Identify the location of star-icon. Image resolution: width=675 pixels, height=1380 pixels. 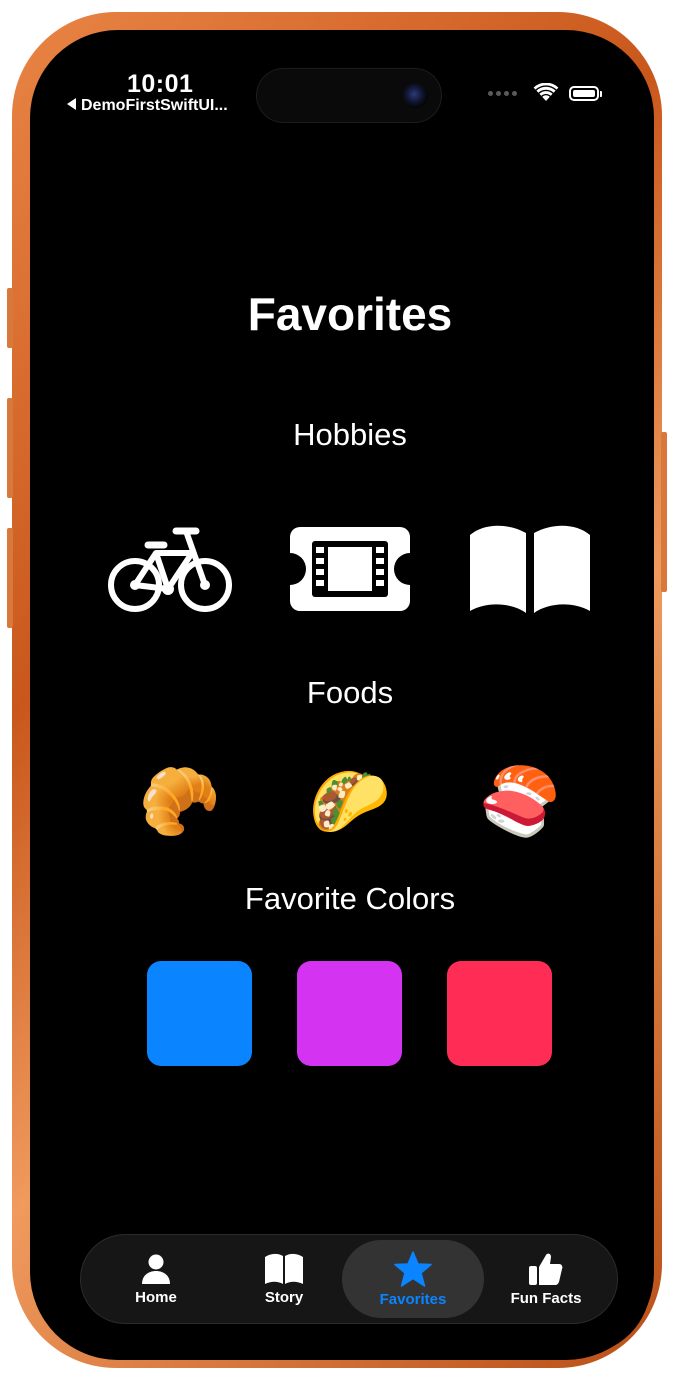
(413, 1268).